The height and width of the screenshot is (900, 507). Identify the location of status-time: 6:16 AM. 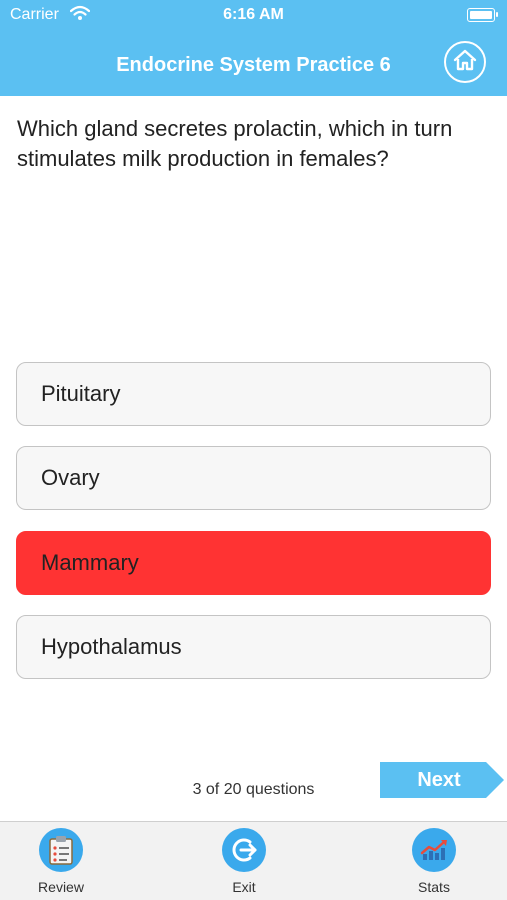
(253, 14).